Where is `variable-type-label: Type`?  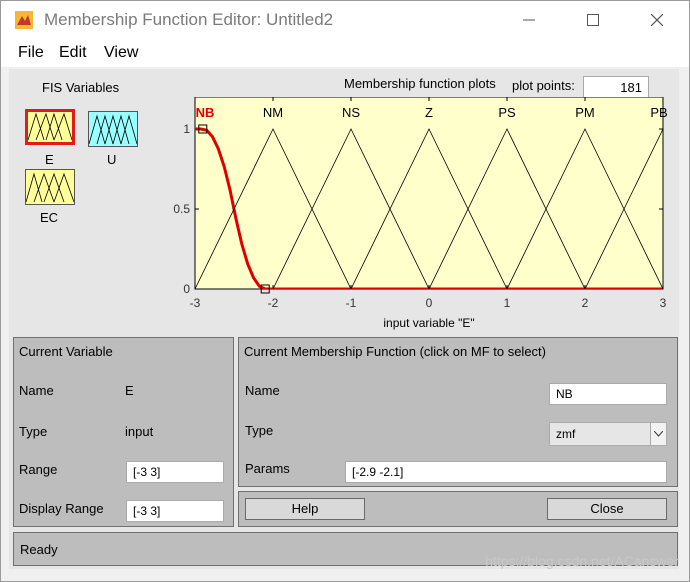
variable-type-label: Type is located at coordinates (33, 431).